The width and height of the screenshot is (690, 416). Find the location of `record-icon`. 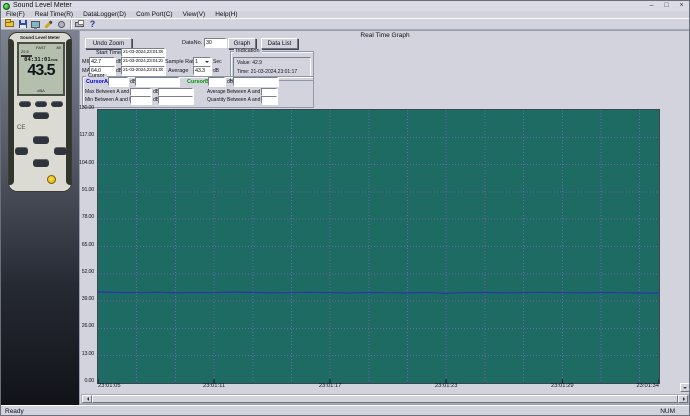

record-icon is located at coordinates (61, 24).